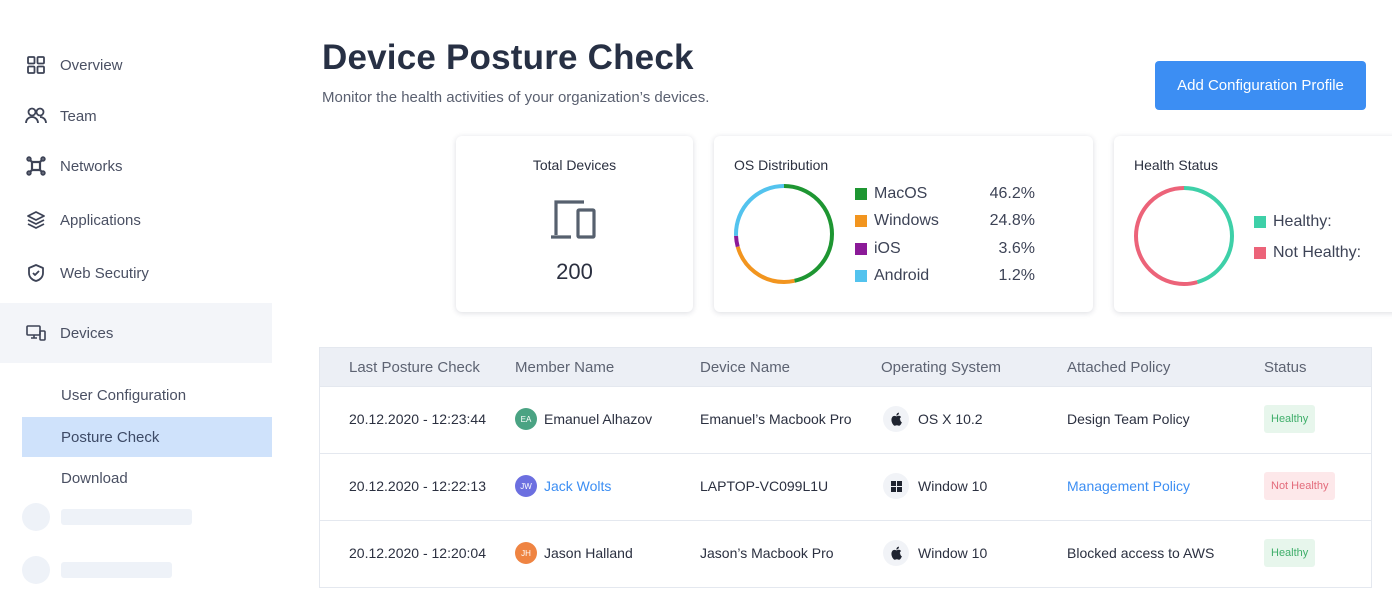 The image size is (1392, 607). What do you see at coordinates (1141, 553) in the screenshot?
I see `cell-attached-policy: Blocked access to AWS` at bounding box center [1141, 553].